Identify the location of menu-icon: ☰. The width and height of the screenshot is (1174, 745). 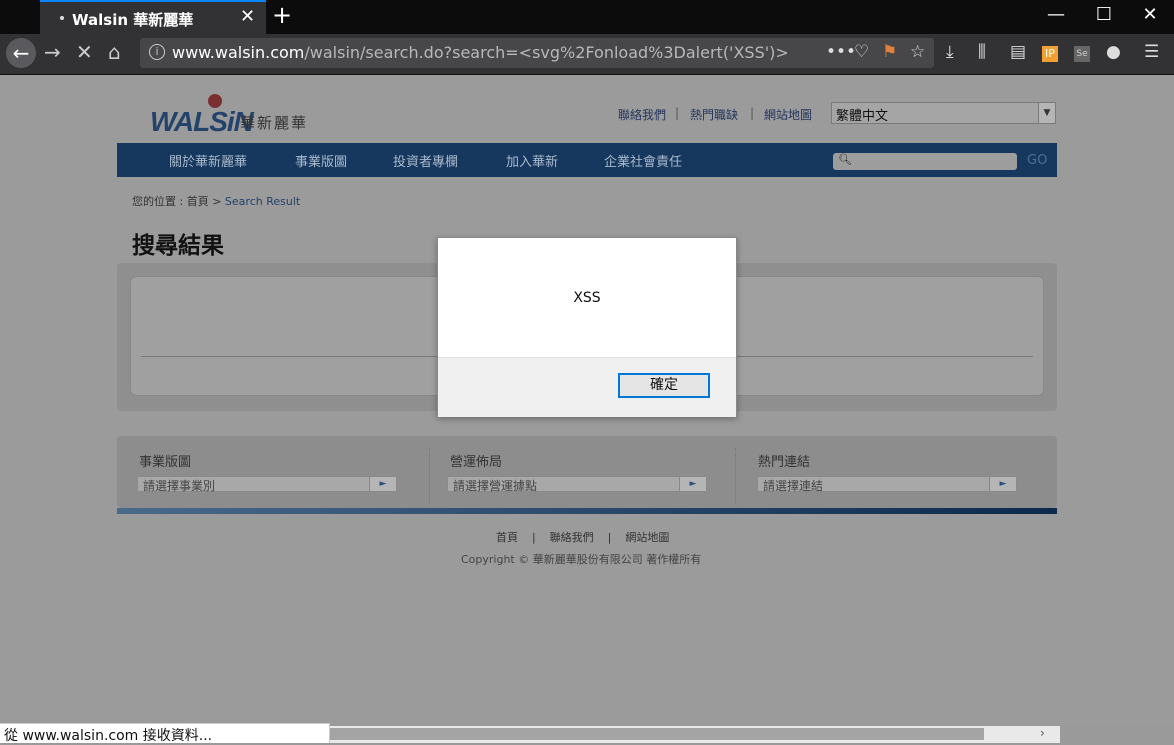
(1151, 52).